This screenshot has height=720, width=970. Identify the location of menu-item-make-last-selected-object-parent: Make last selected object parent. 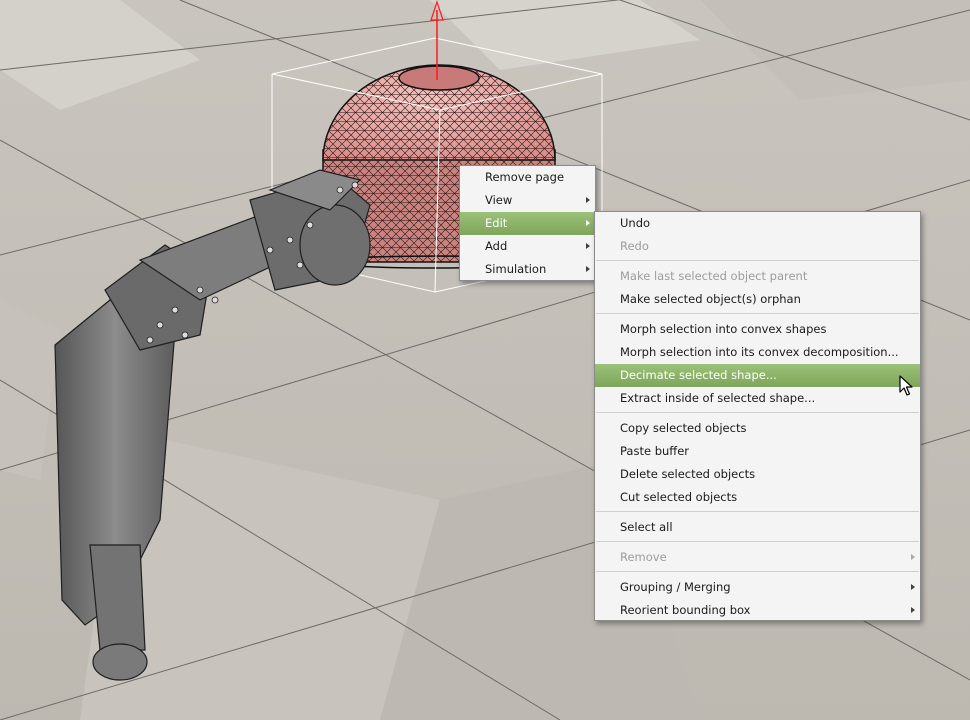
(757, 276).